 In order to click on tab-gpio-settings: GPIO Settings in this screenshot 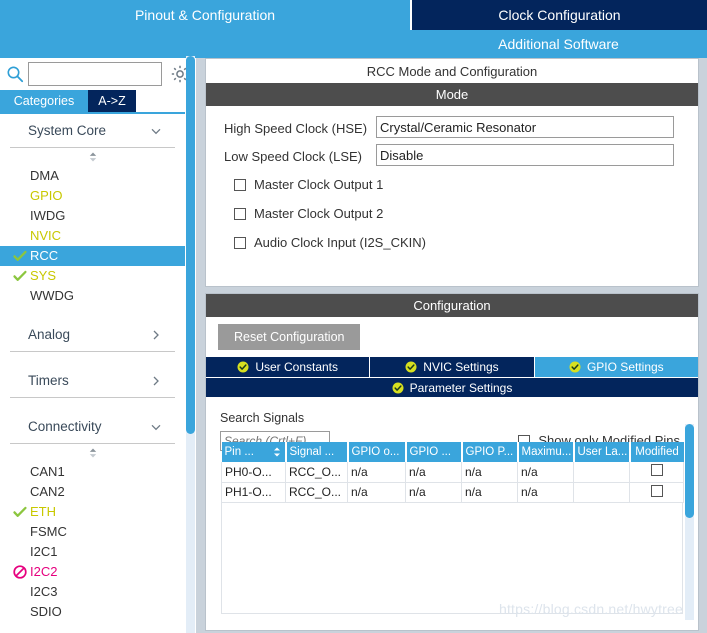, I will do `click(616, 367)`.